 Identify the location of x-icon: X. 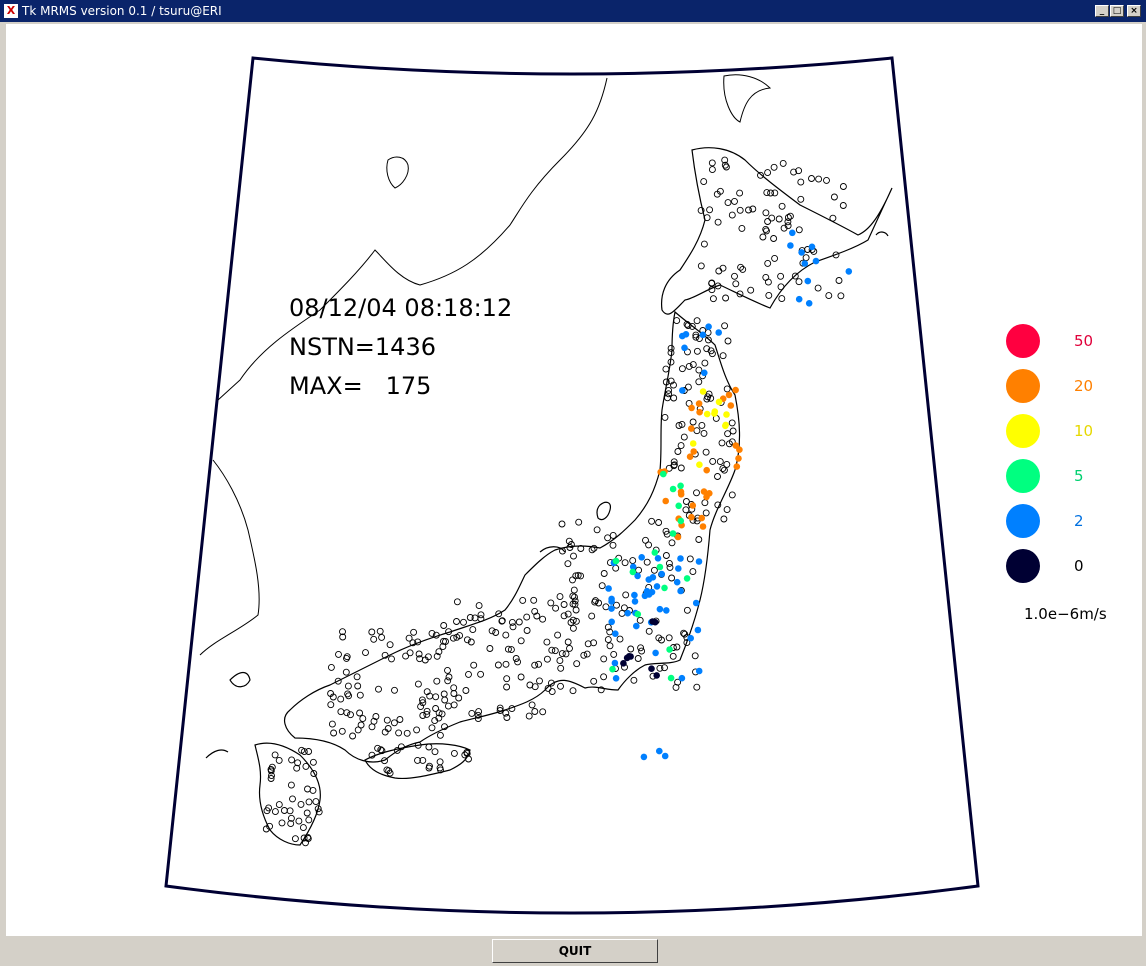
(11, 11).